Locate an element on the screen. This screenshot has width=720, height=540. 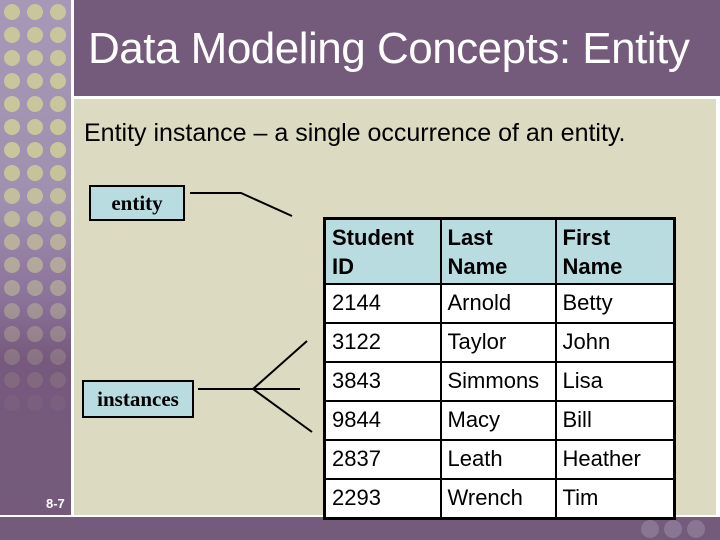
cell-last-name: Taylor is located at coordinates (498, 342).